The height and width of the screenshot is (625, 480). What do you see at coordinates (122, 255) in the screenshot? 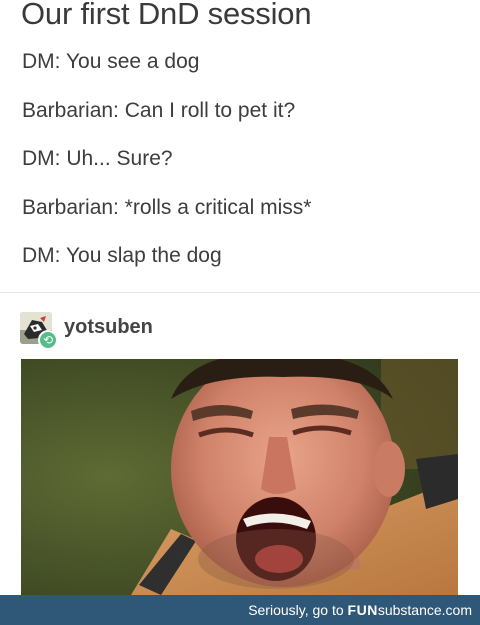
I see `dialogue-line: DM: You slap the dog` at bounding box center [122, 255].